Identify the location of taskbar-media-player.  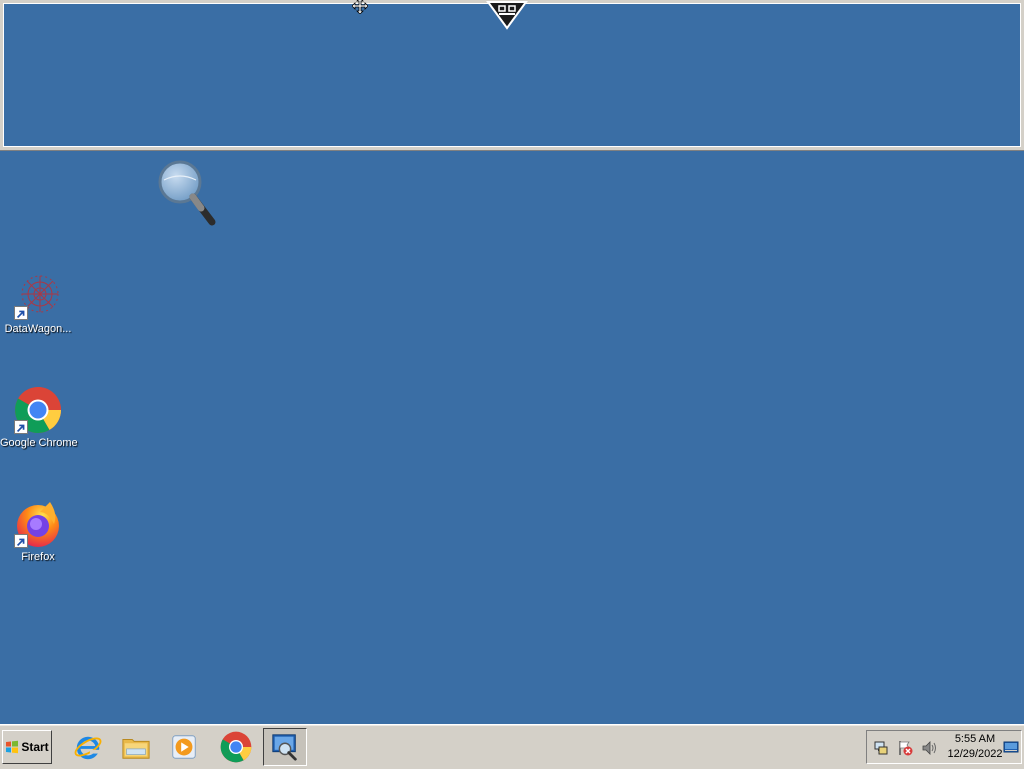
(184, 747).